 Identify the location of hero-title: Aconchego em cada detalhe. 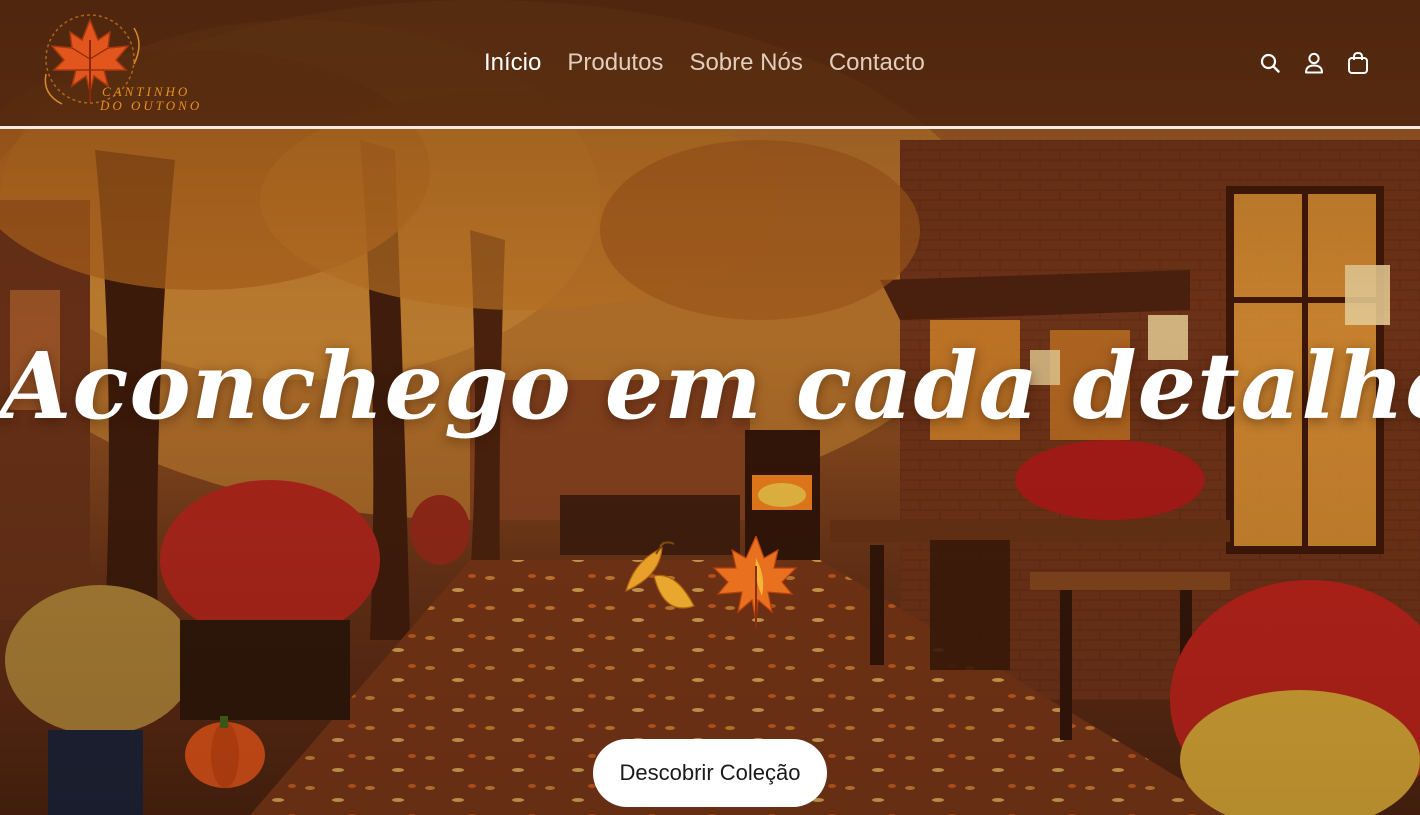
(710, 386).